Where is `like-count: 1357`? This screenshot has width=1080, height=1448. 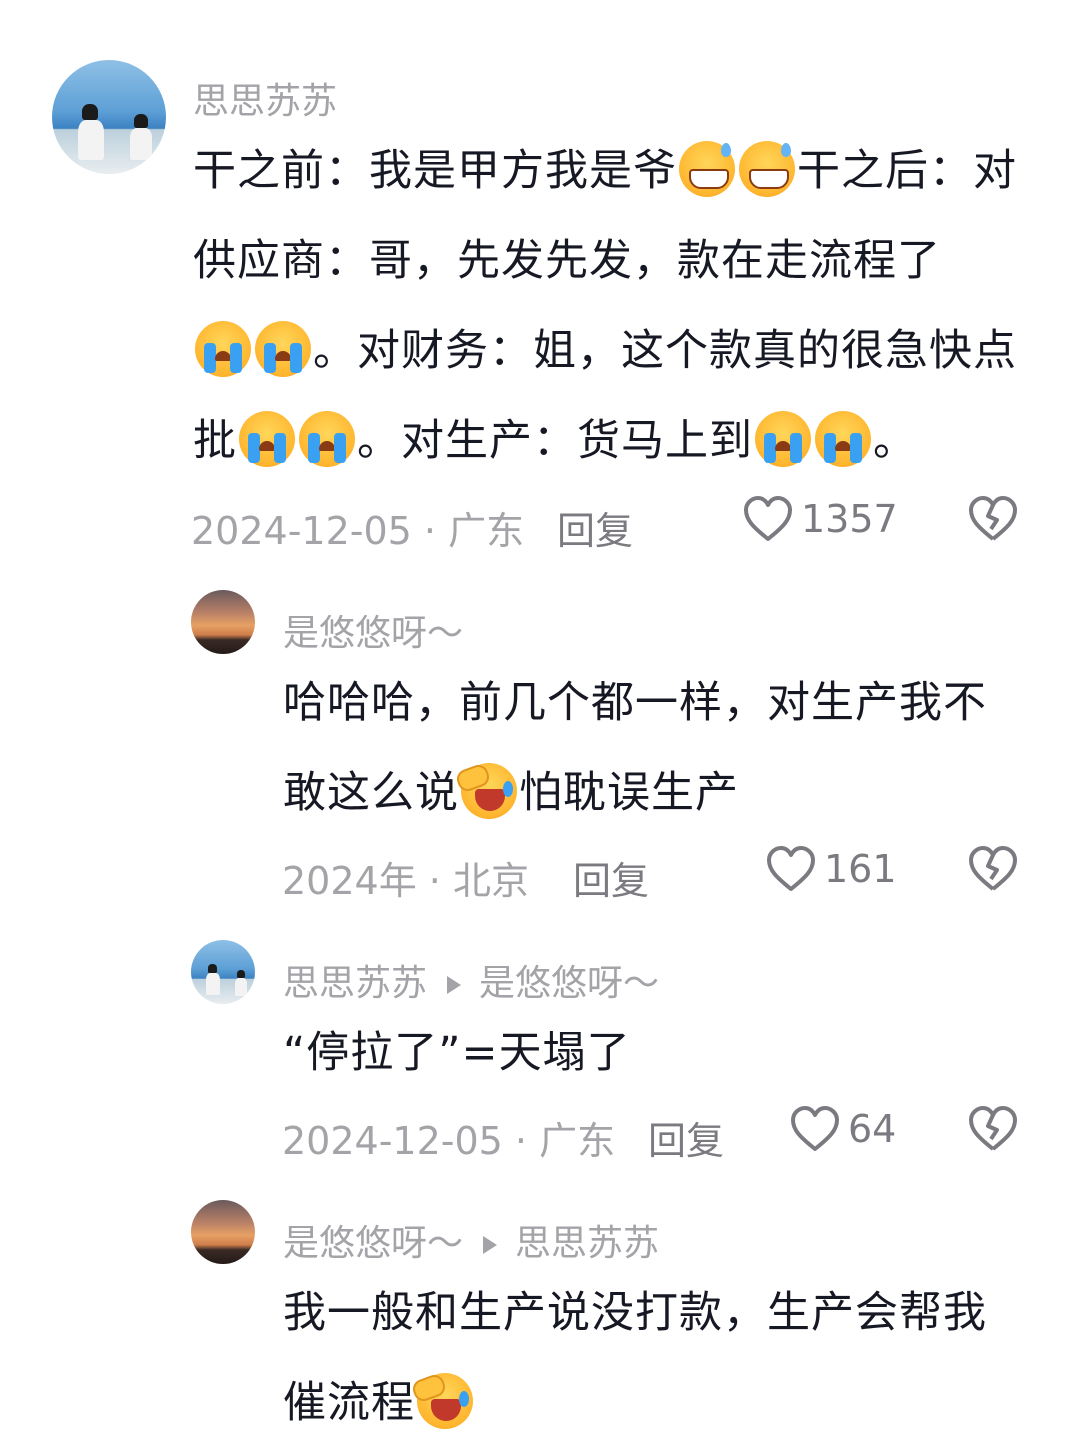
like-count: 1357 is located at coordinates (849, 519).